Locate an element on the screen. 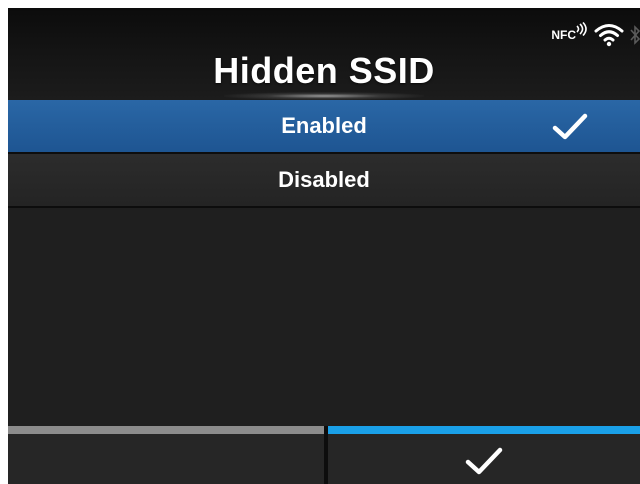 This screenshot has height=484, width=640. confirm-button is located at coordinates (484, 455).